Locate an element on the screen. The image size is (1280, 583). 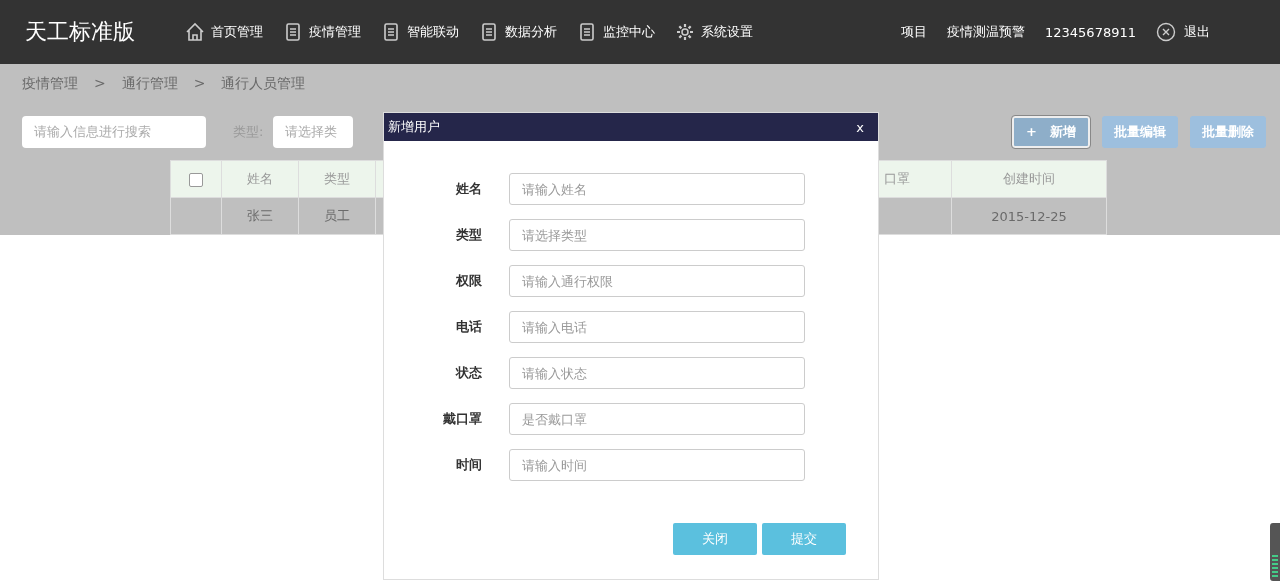
input-field: 请输入电话 is located at coordinates (657, 327).